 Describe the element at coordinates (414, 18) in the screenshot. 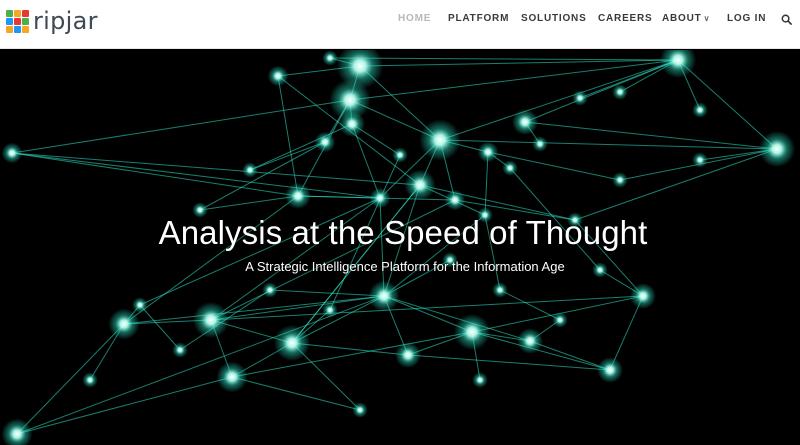

I see `nav-home: HOME` at that location.